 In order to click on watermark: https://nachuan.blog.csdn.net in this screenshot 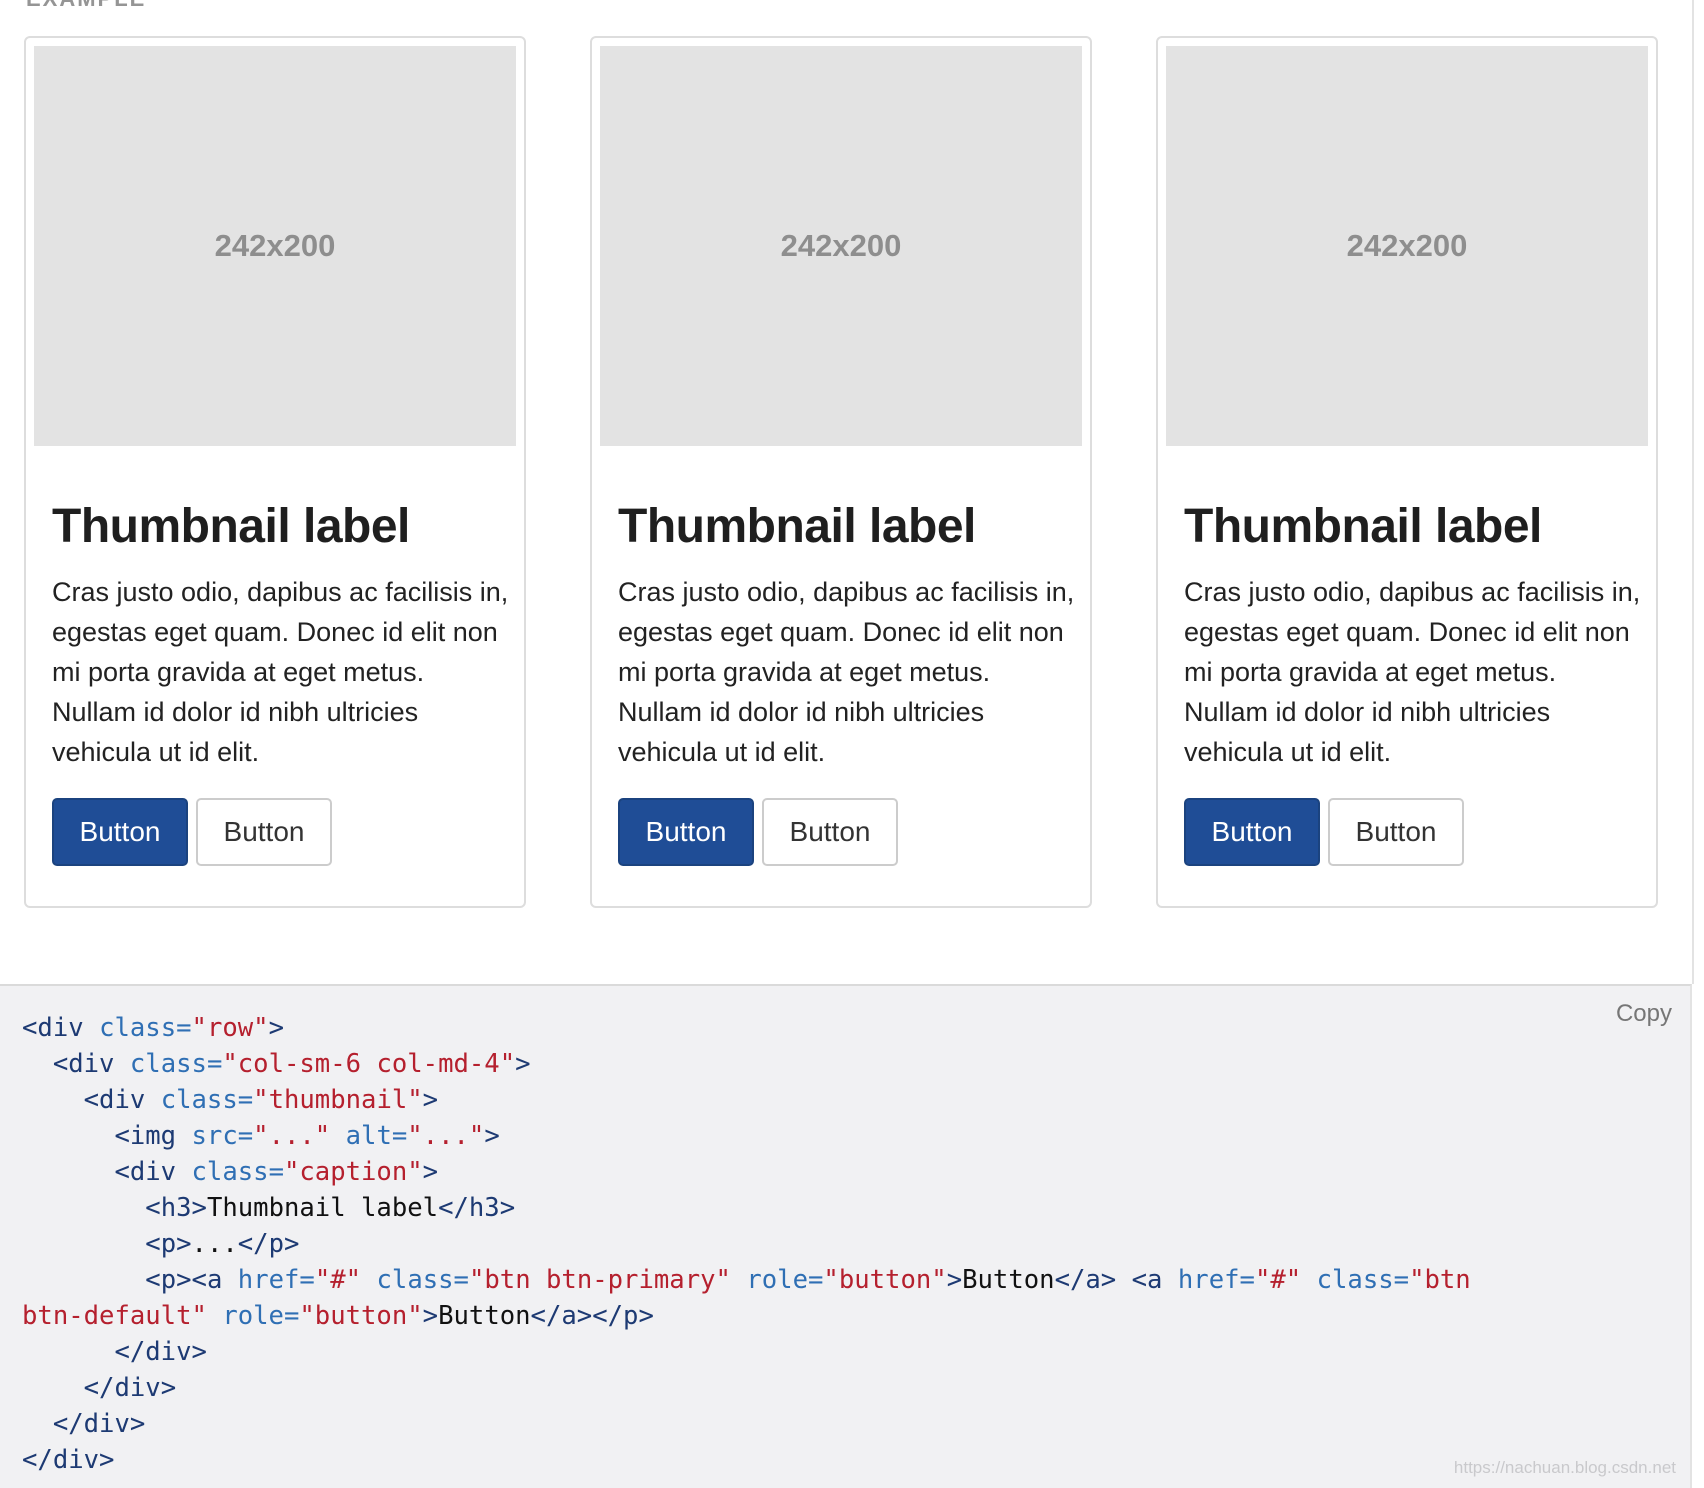, I will do `click(1564, 1467)`.